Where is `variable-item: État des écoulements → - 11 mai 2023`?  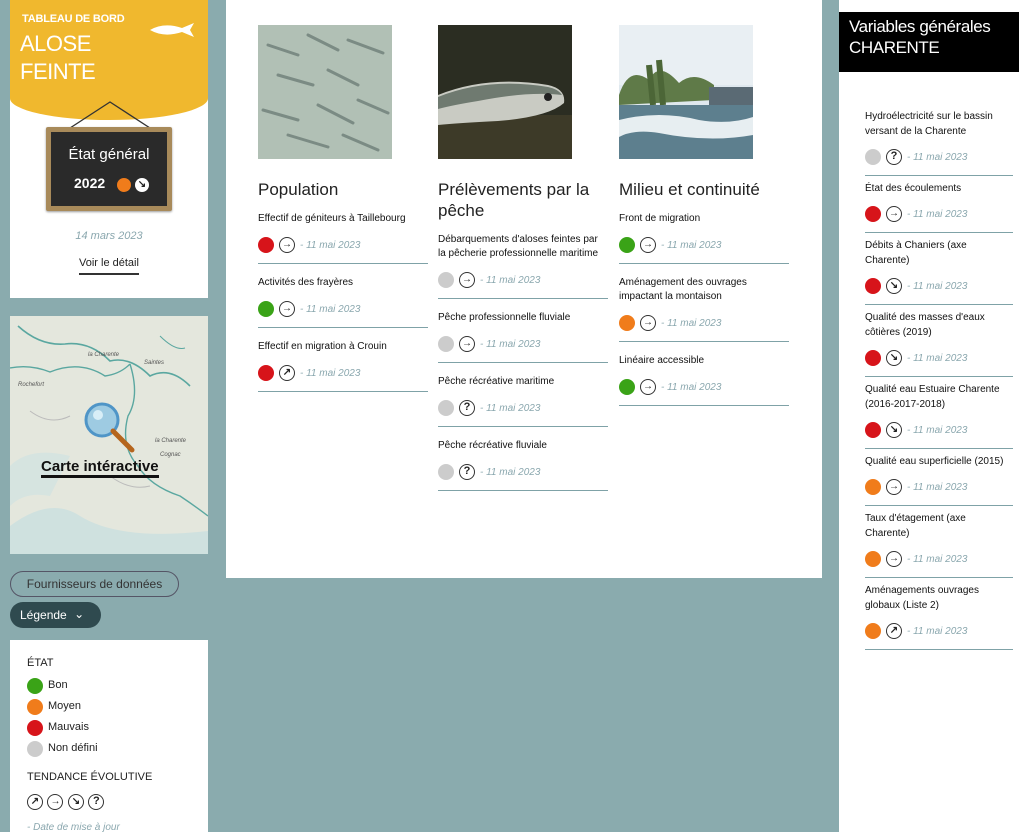 variable-item: État des écoulements → - 11 mai 2023 is located at coordinates (939, 204).